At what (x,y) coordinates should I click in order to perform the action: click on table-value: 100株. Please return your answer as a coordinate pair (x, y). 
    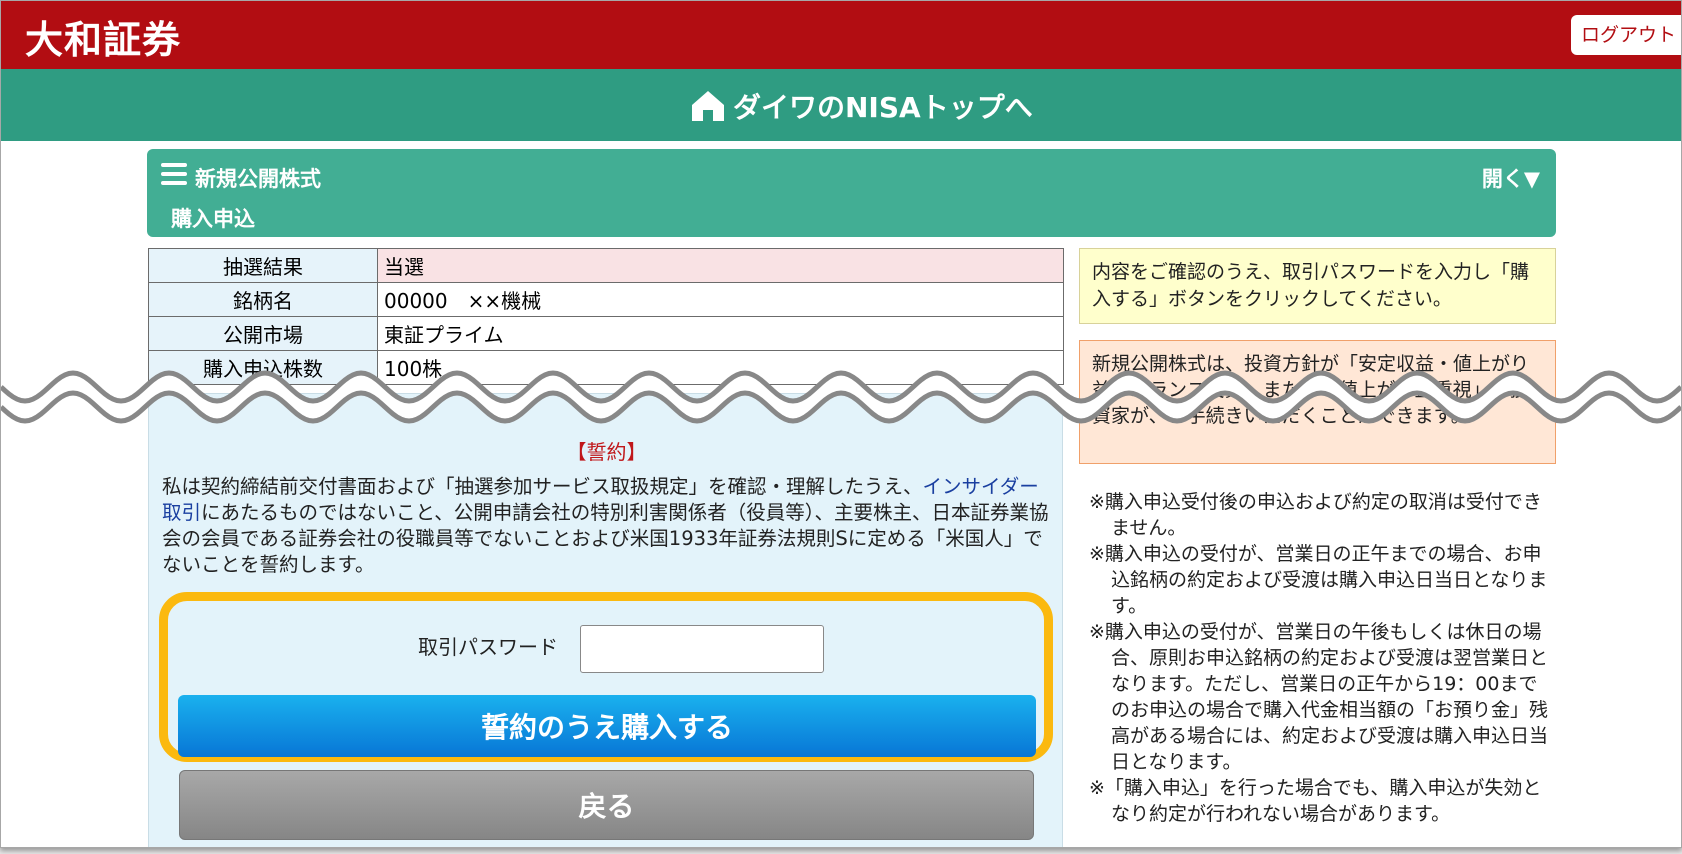
    Looking at the image, I should click on (720, 367).